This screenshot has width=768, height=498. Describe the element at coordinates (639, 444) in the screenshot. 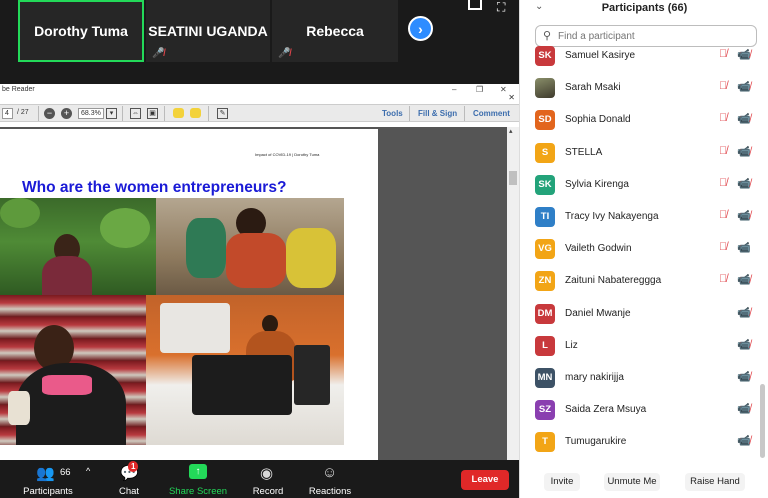

I see `participant-row: T Tumugarukire 📹̸` at that location.